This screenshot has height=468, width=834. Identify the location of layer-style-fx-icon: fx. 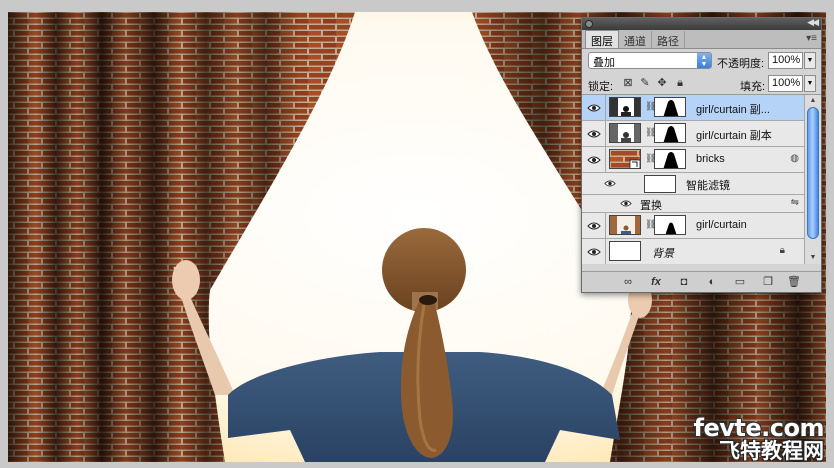
(656, 282).